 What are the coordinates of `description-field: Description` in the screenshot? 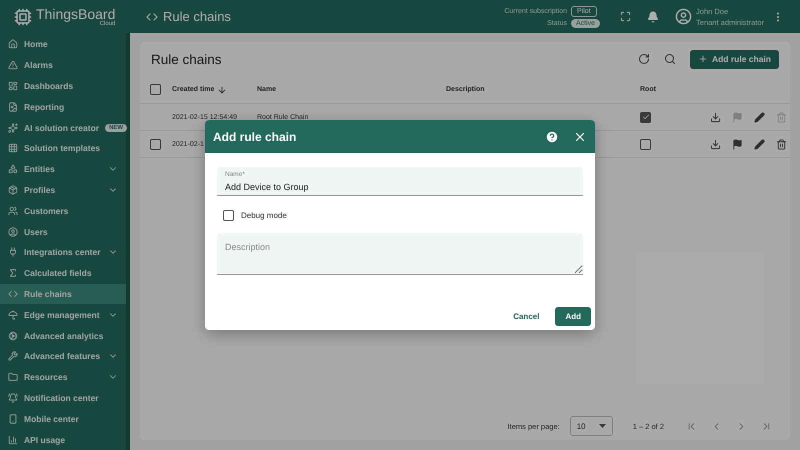 It's located at (400, 254).